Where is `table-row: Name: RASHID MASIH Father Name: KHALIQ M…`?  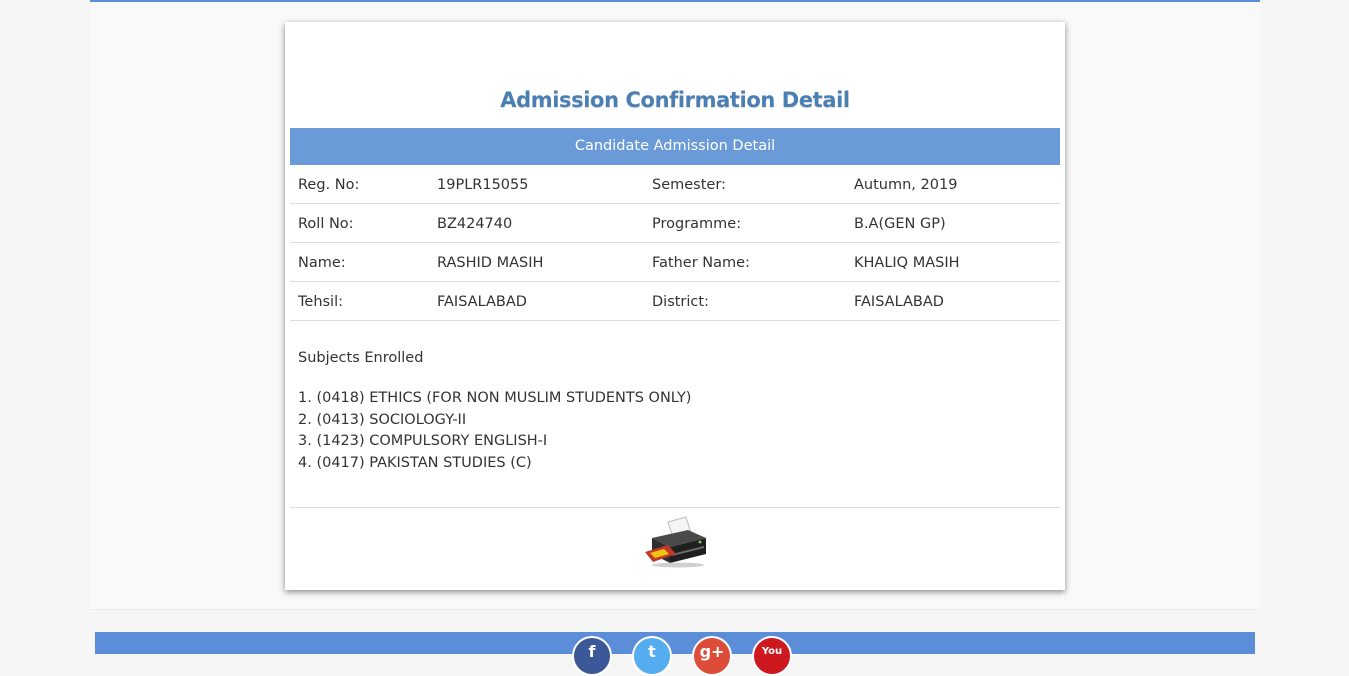 table-row: Name: RASHID MASIH Father Name: KHALIQ M… is located at coordinates (675, 262).